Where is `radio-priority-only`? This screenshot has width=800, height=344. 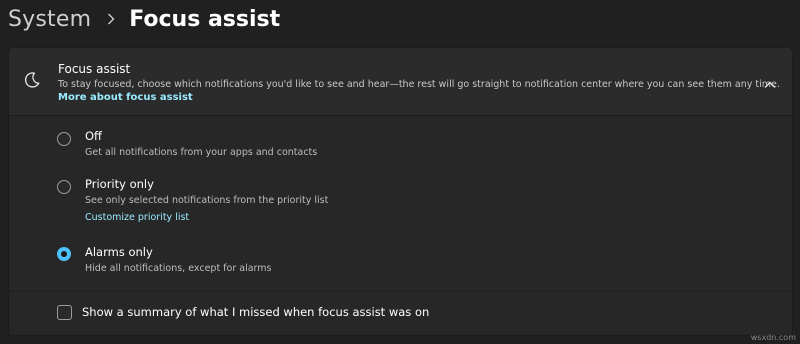 radio-priority-only is located at coordinates (64, 187).